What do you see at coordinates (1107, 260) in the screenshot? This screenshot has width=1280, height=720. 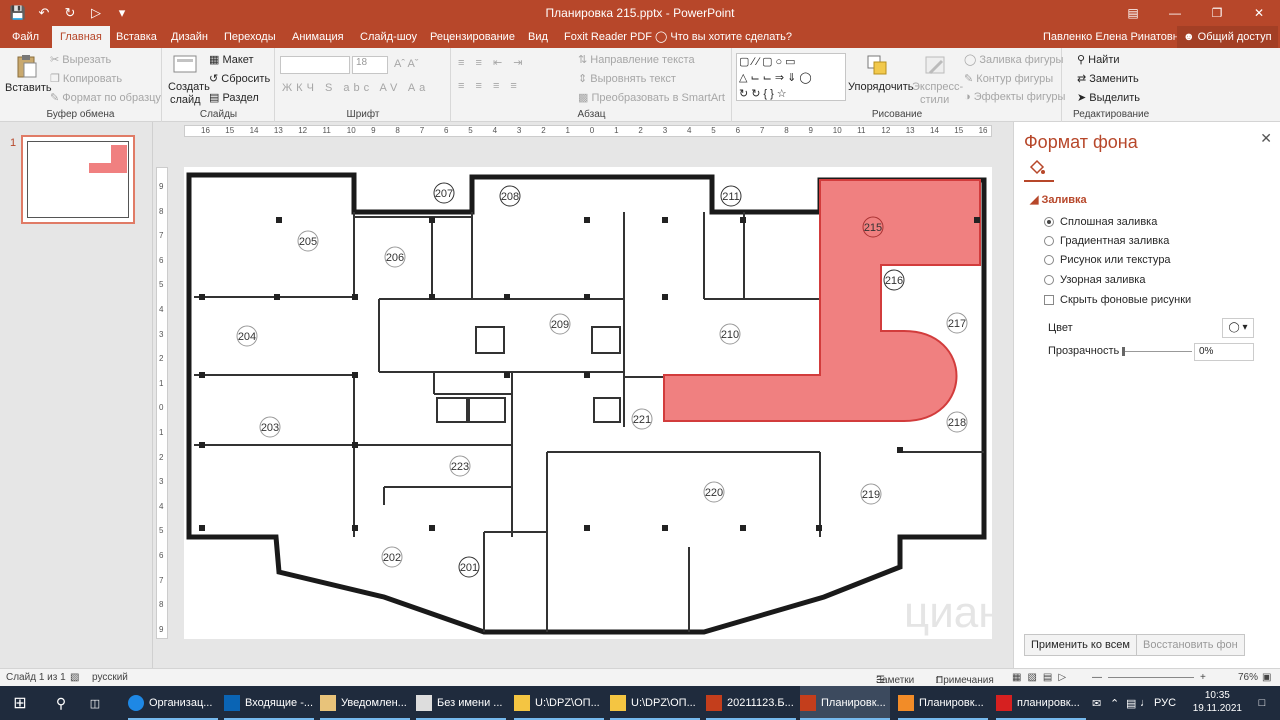 I see `picture-fill-option: Рисунок или текстура` at bounding box center [1107, 260].